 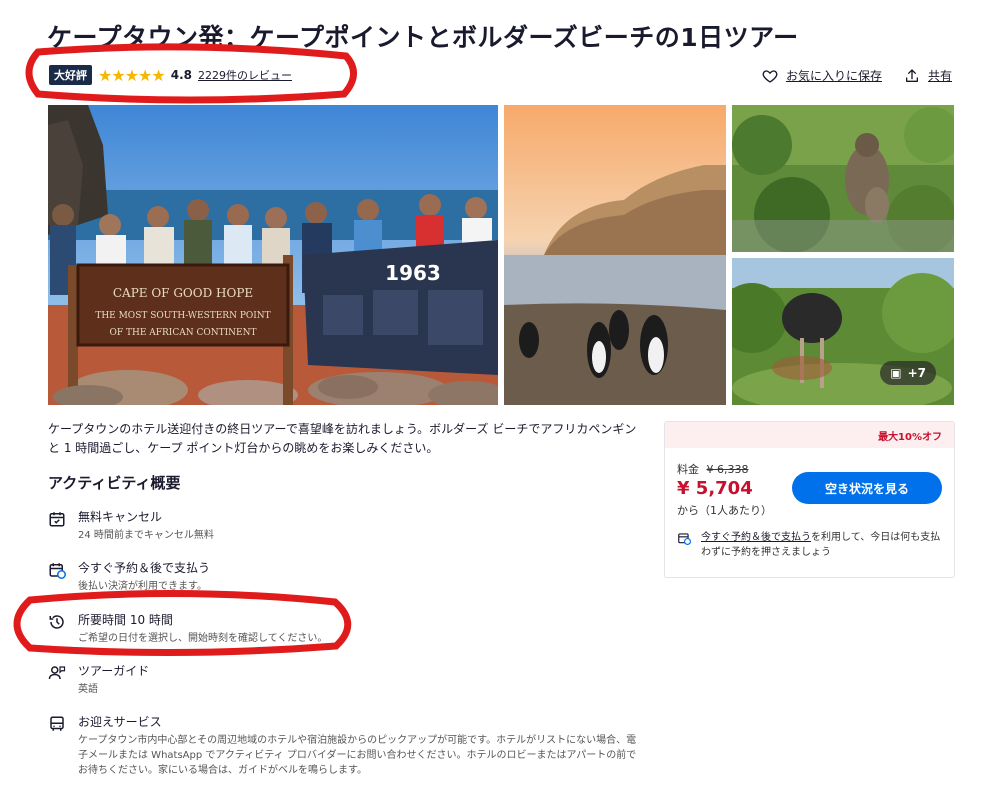 What do you see at coordinates (114, 483) in the screenshot?
I see `overview-title: アクティビティ概要` at bounding box center [114, 483].